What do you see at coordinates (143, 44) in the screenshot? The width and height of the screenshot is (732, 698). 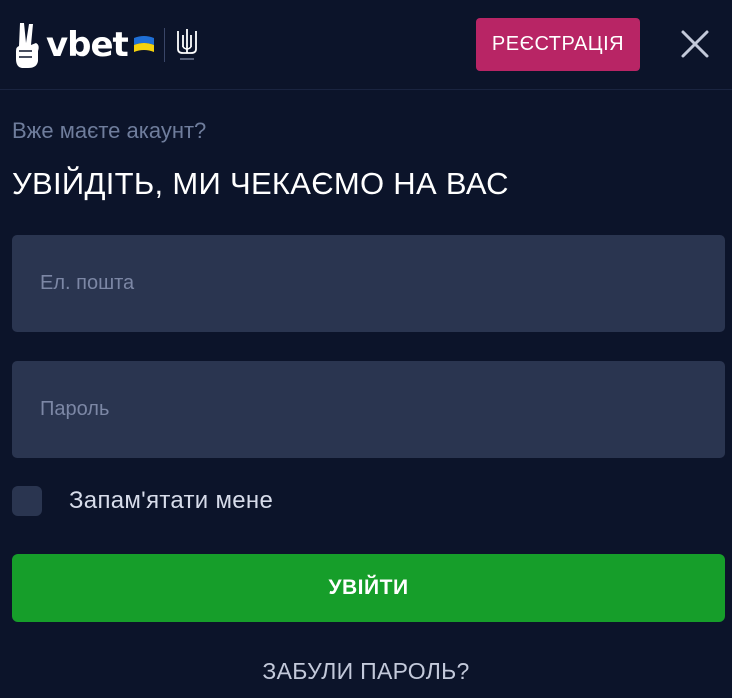 I see `ukraine-flag-icon` at bounding box center [143, 44].